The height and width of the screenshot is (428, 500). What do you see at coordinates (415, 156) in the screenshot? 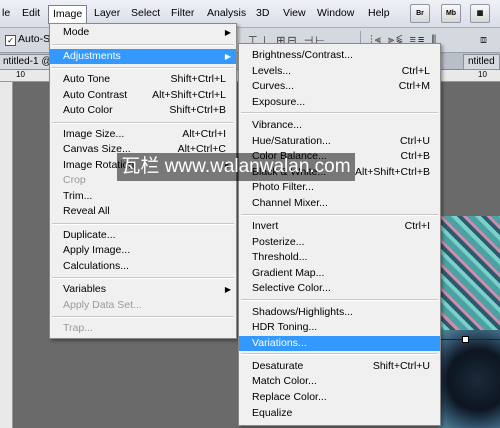
I see `menu-item-shortcut: Ctrl+B` at bounding box center [415, 156].